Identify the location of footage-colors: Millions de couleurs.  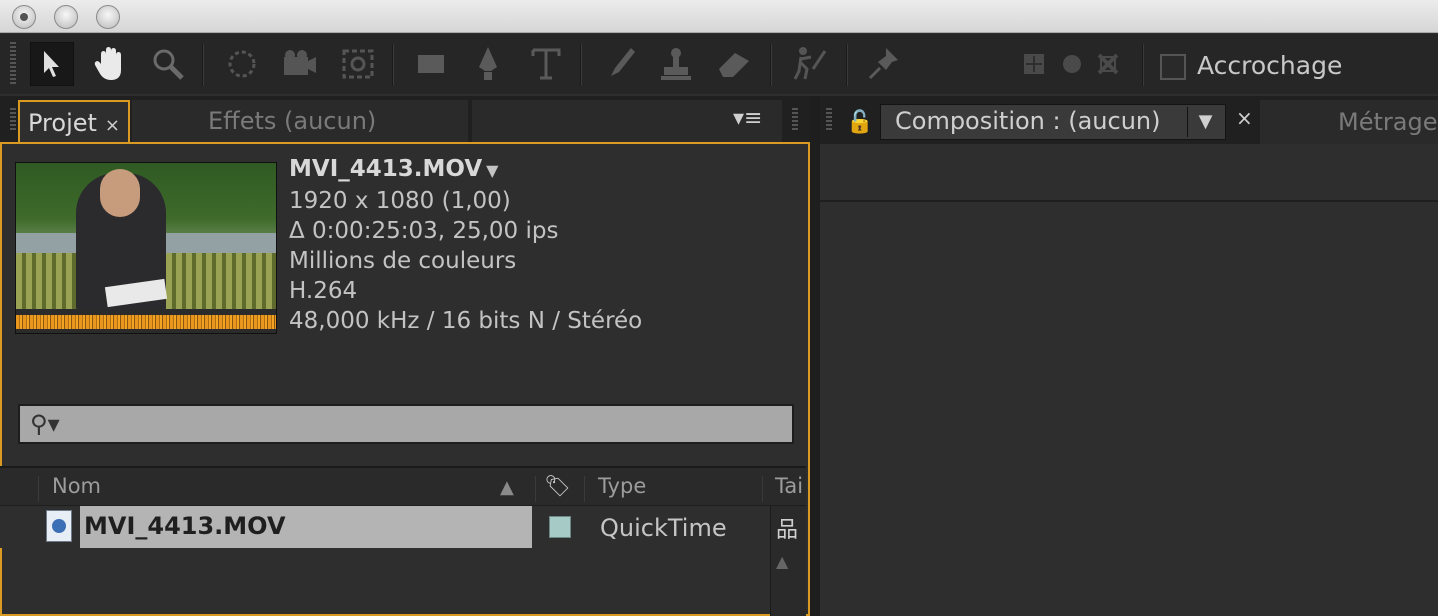
(403, 261).